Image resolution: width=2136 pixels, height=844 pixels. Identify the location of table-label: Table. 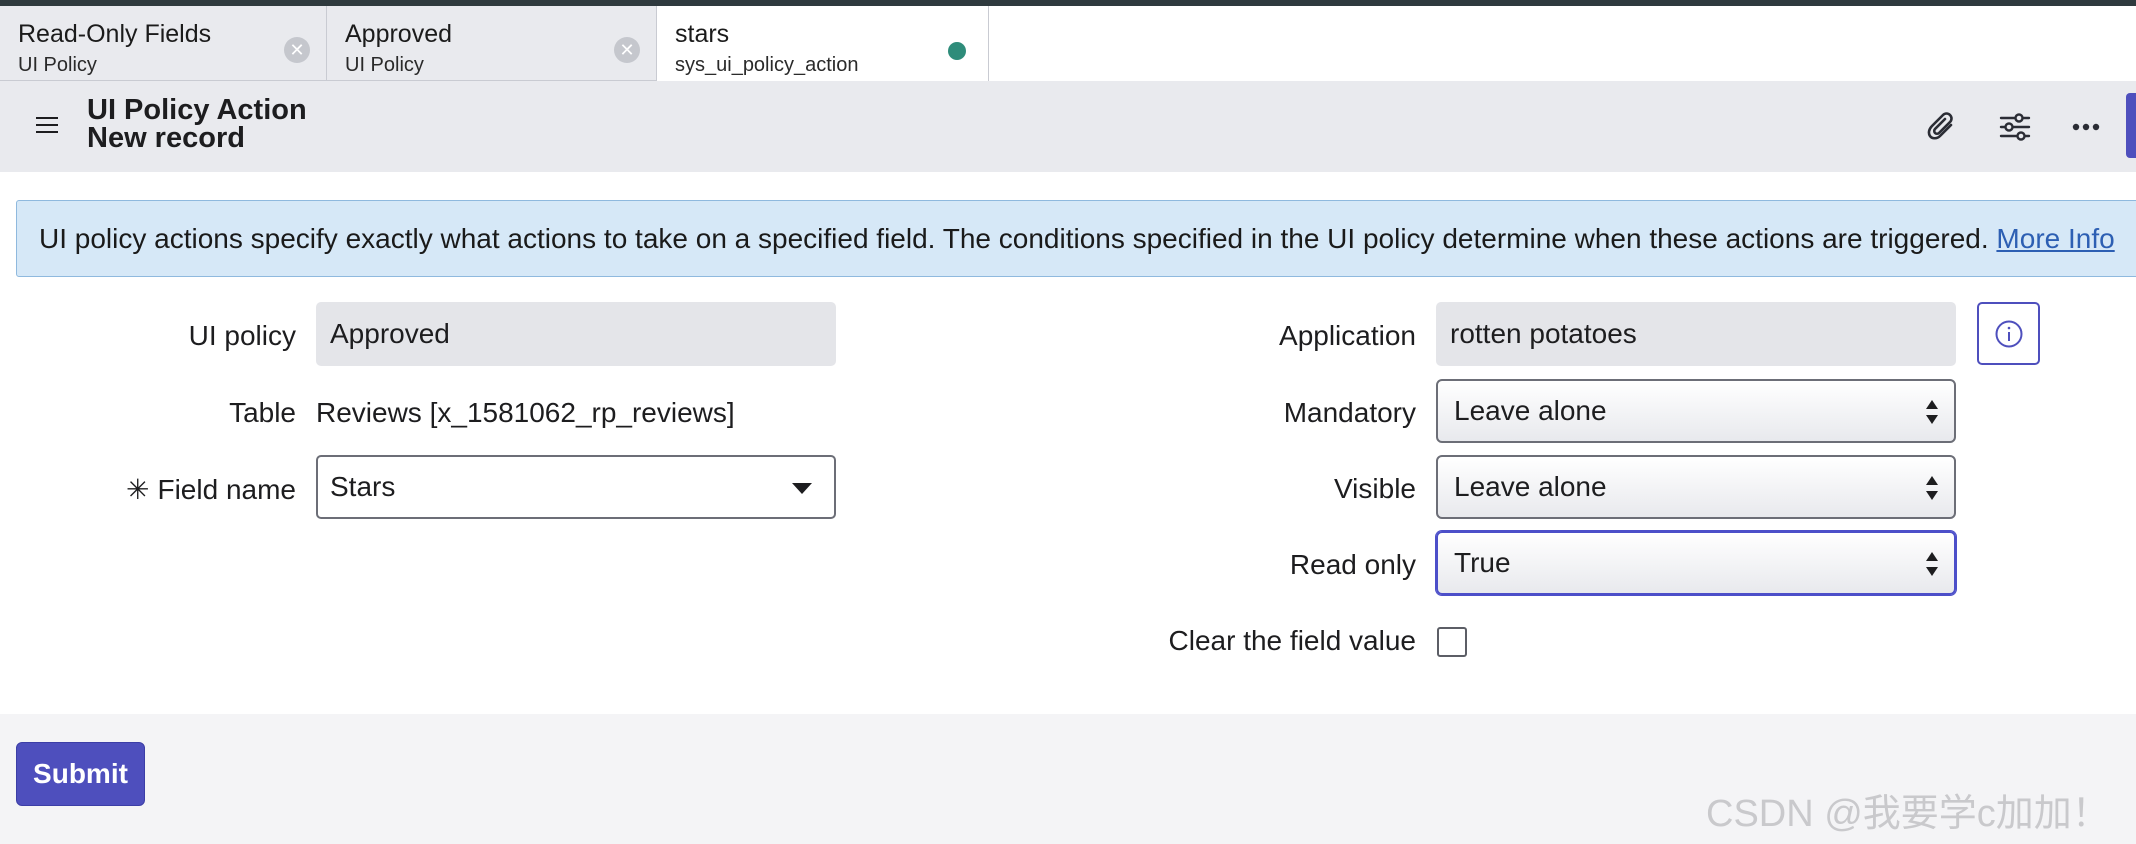
(262, 412).